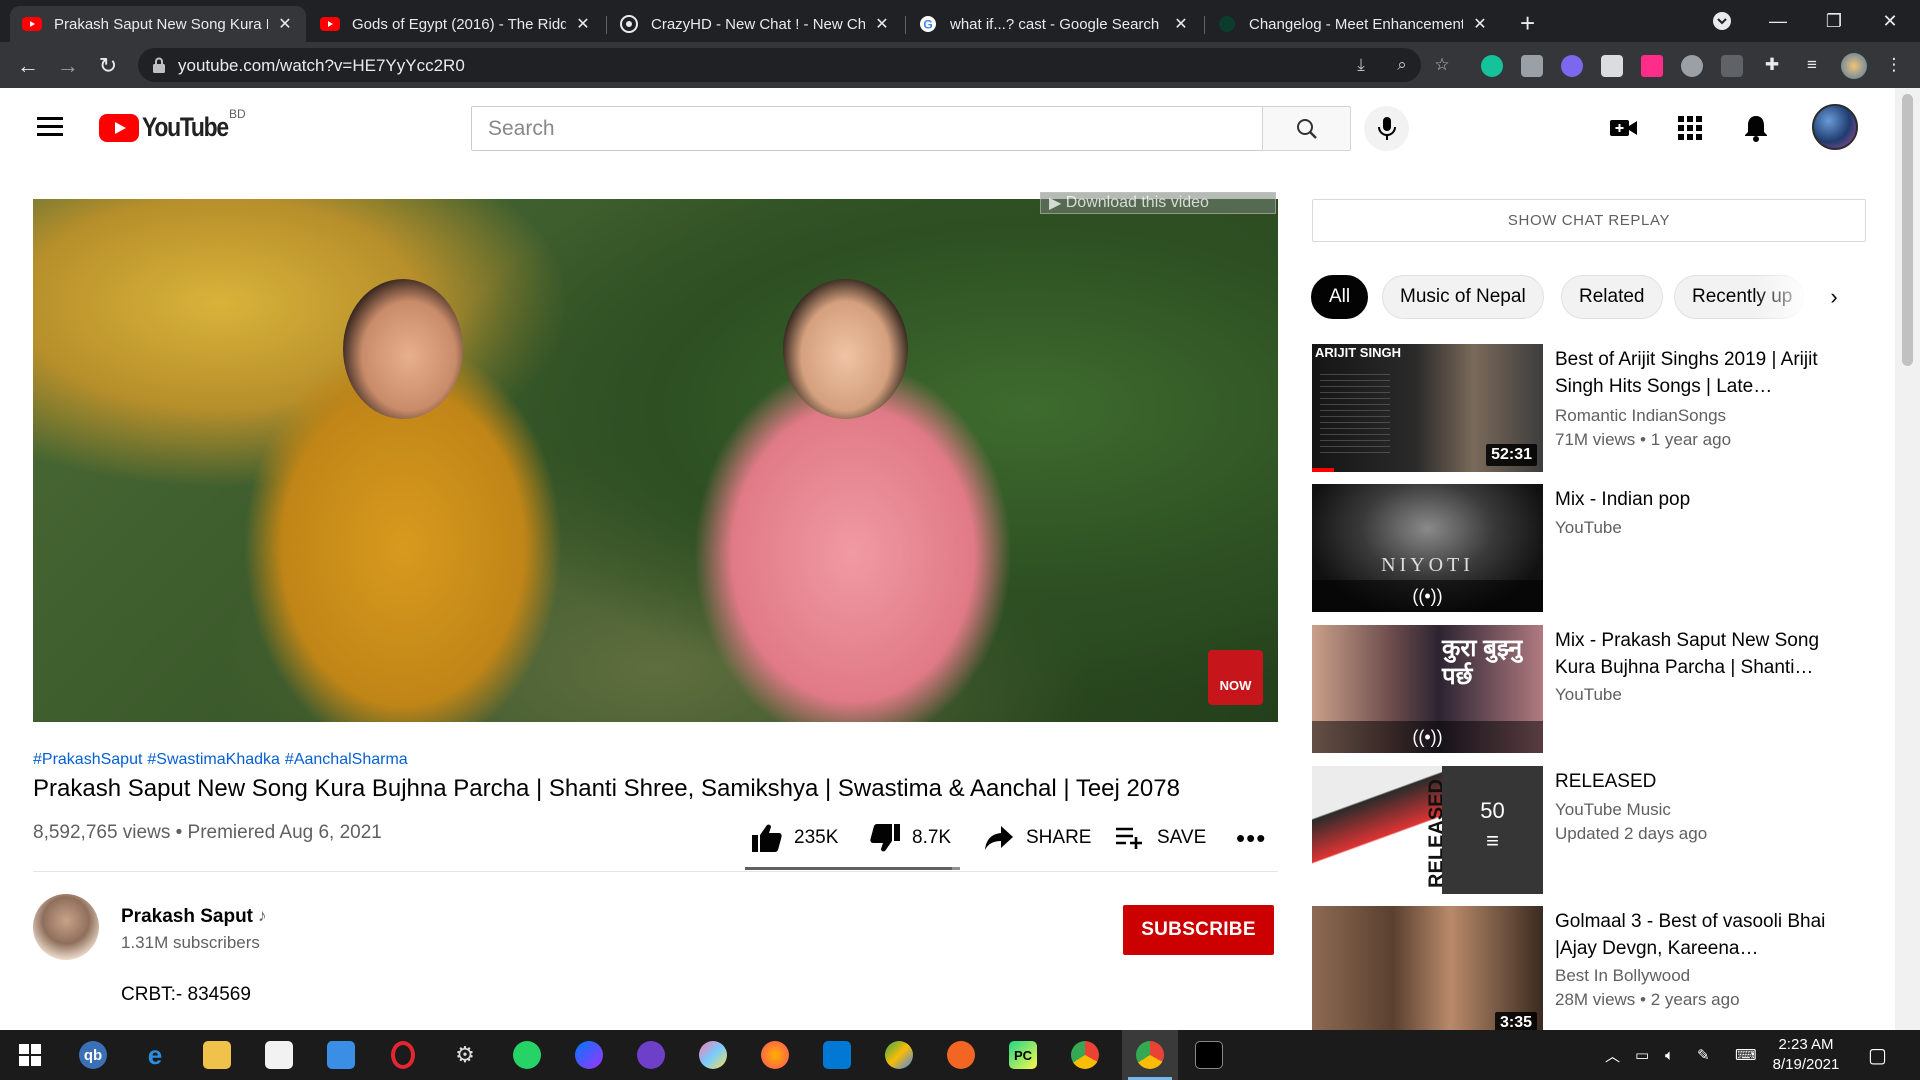  What do you see at coordinates (1340, 297) in the screenshot?
I see `chip-all: All` at bounding box center [1340, 297].